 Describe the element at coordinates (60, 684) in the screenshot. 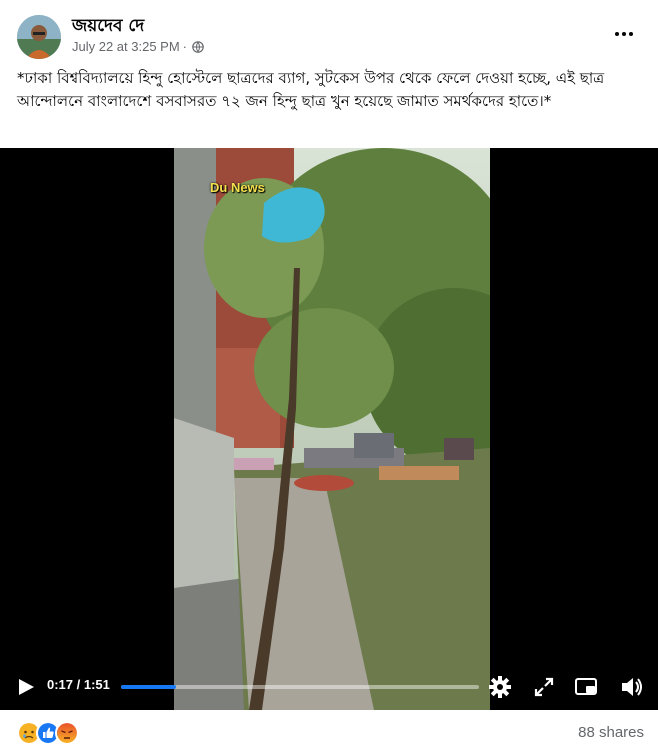

I see `current-time: 0:17` at that location.